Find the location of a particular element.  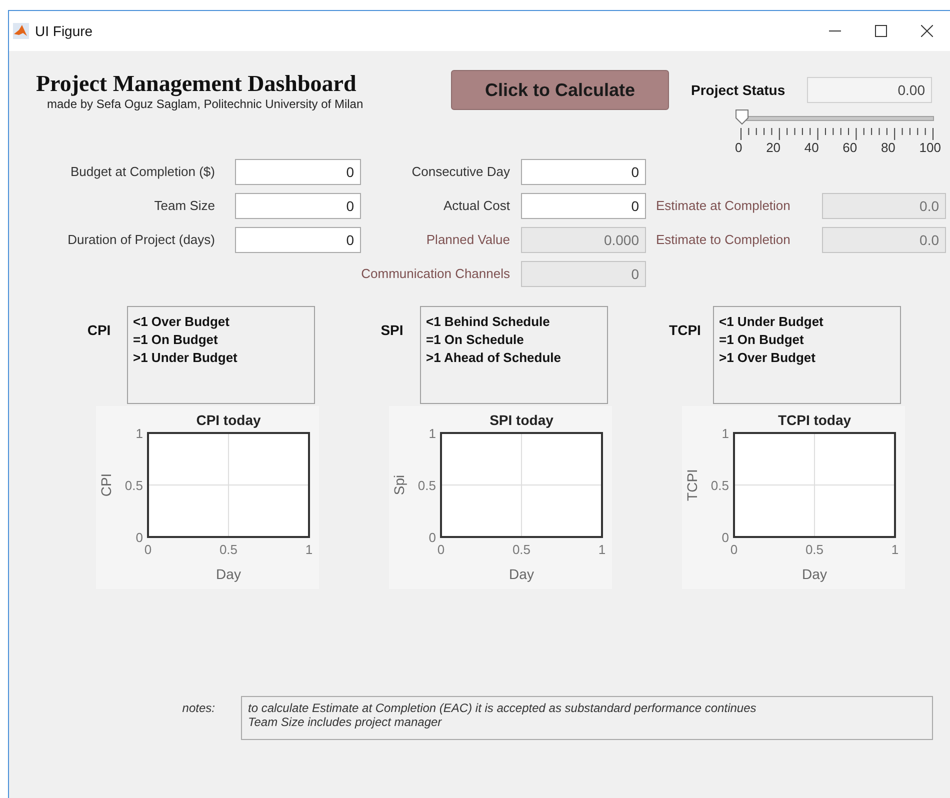

chart-title: SPI today is located at coordinates (522, 420).